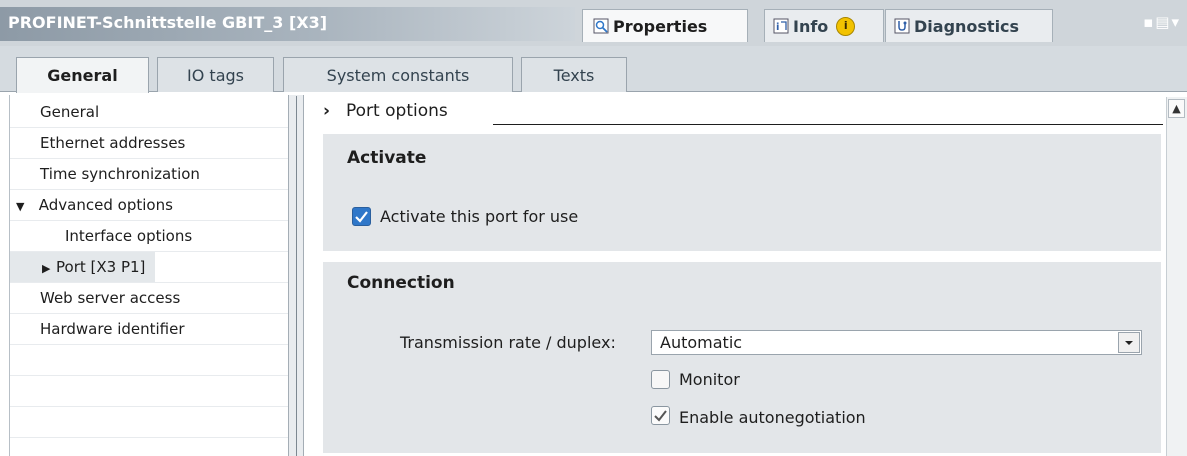  I want to click on connection-title: Connection, so click(401, 283).